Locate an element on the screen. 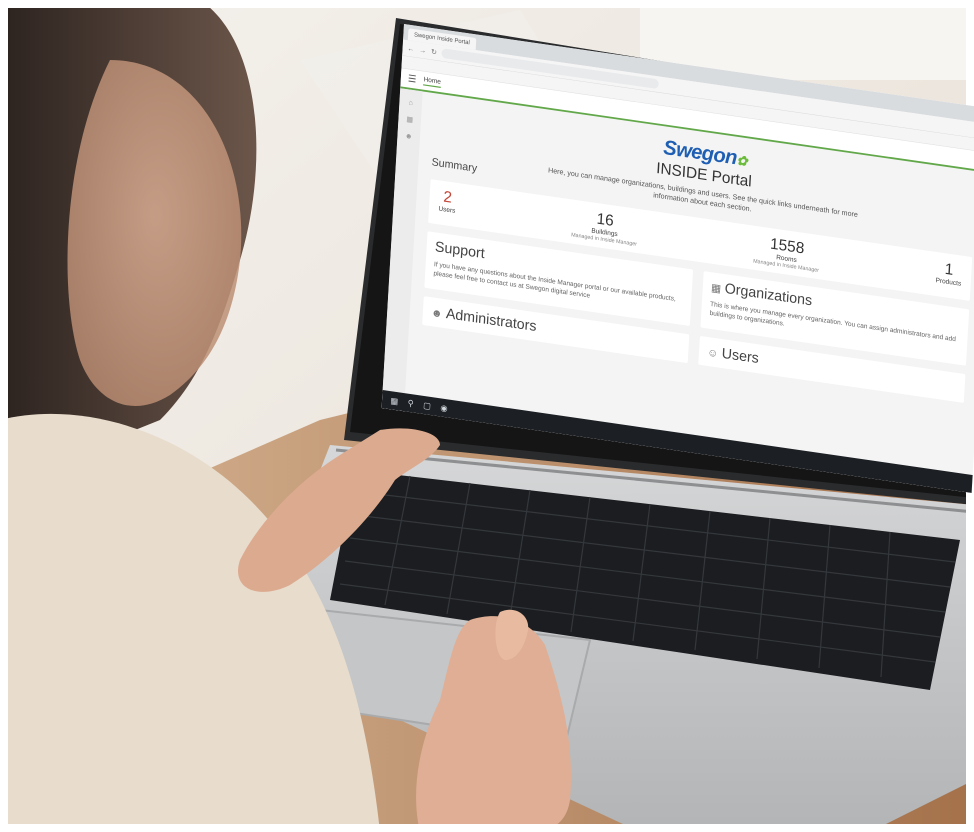 The width and height of the screenshot is (974, 832). stat-value: 2 is located at coordinates (447, 197).